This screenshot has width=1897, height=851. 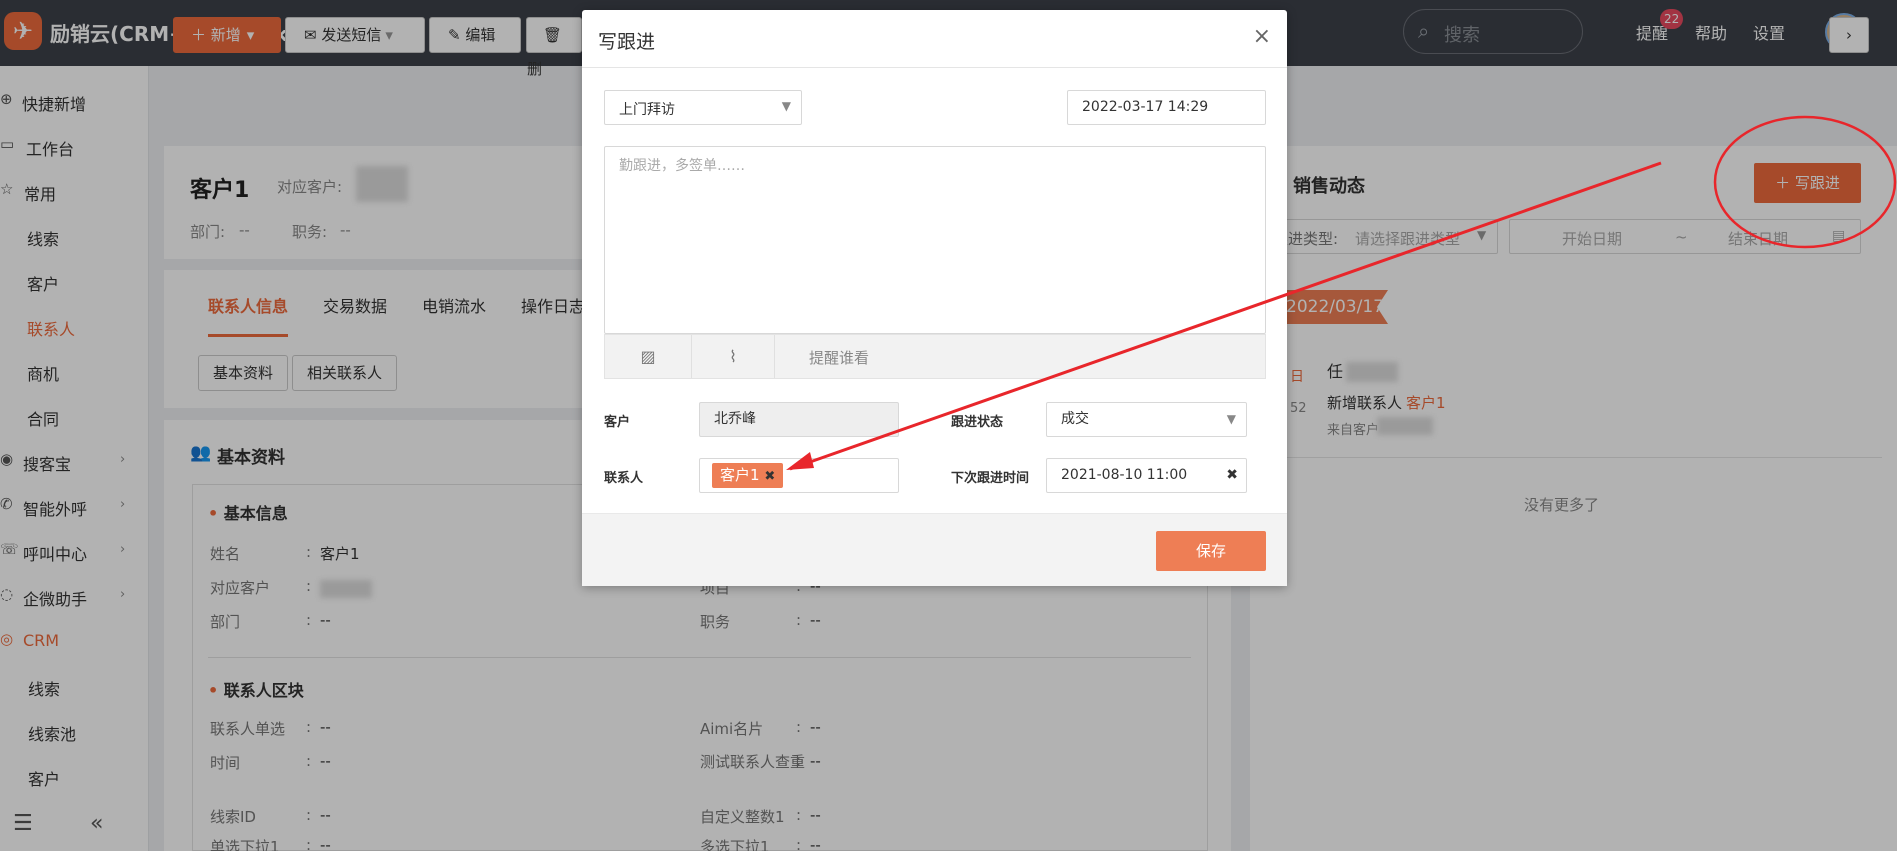 What do you see at coordinates (799, 419) in the screenshot?
I see `customer-field: 北乔峰` at bounding box center [799, 419].